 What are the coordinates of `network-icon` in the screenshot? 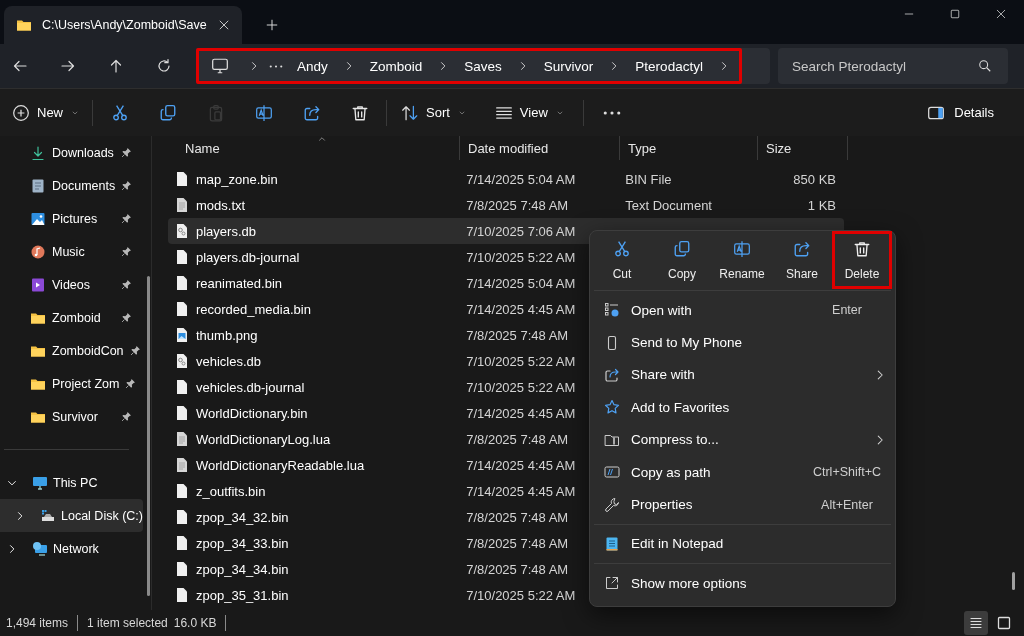 It's located at (40, 548).